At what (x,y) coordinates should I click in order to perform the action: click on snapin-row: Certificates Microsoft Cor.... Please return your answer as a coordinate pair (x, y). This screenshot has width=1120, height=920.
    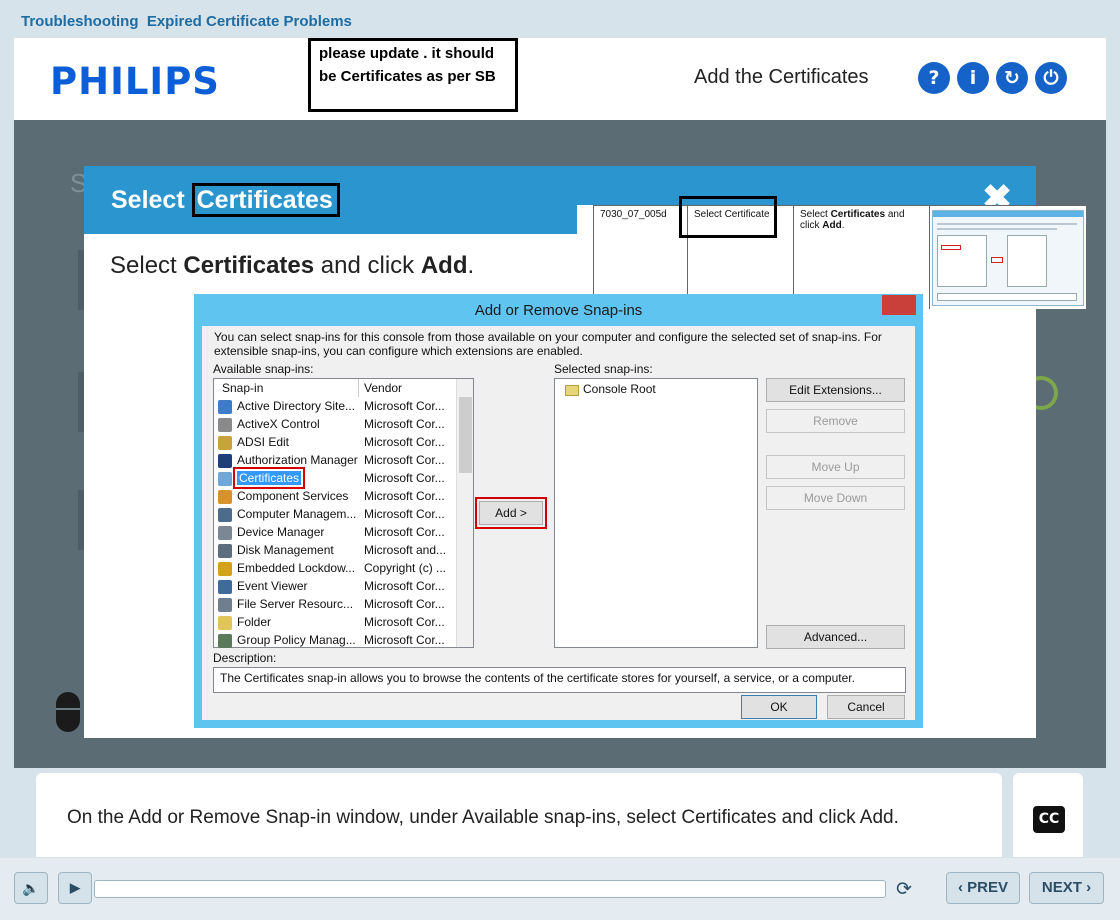
    Looking at the image, I should click on (338, 478).